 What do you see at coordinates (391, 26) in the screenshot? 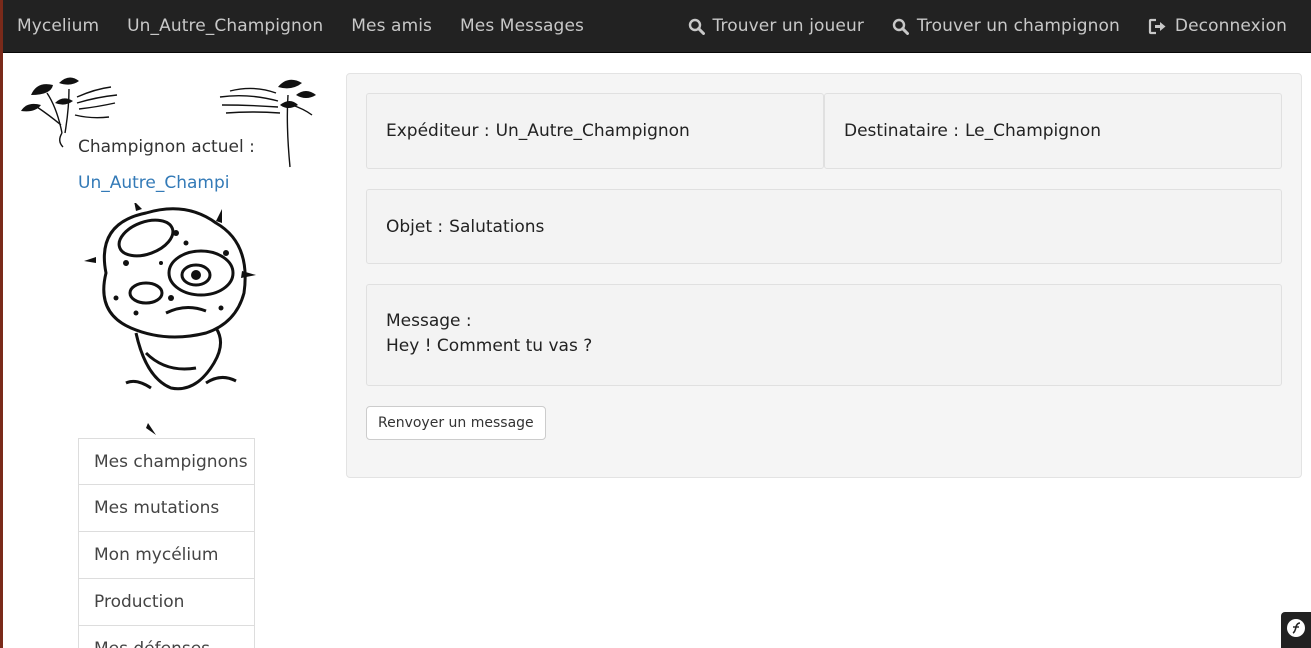
I see `nav-friends: Mes amis` at bounding box center [391, 26].